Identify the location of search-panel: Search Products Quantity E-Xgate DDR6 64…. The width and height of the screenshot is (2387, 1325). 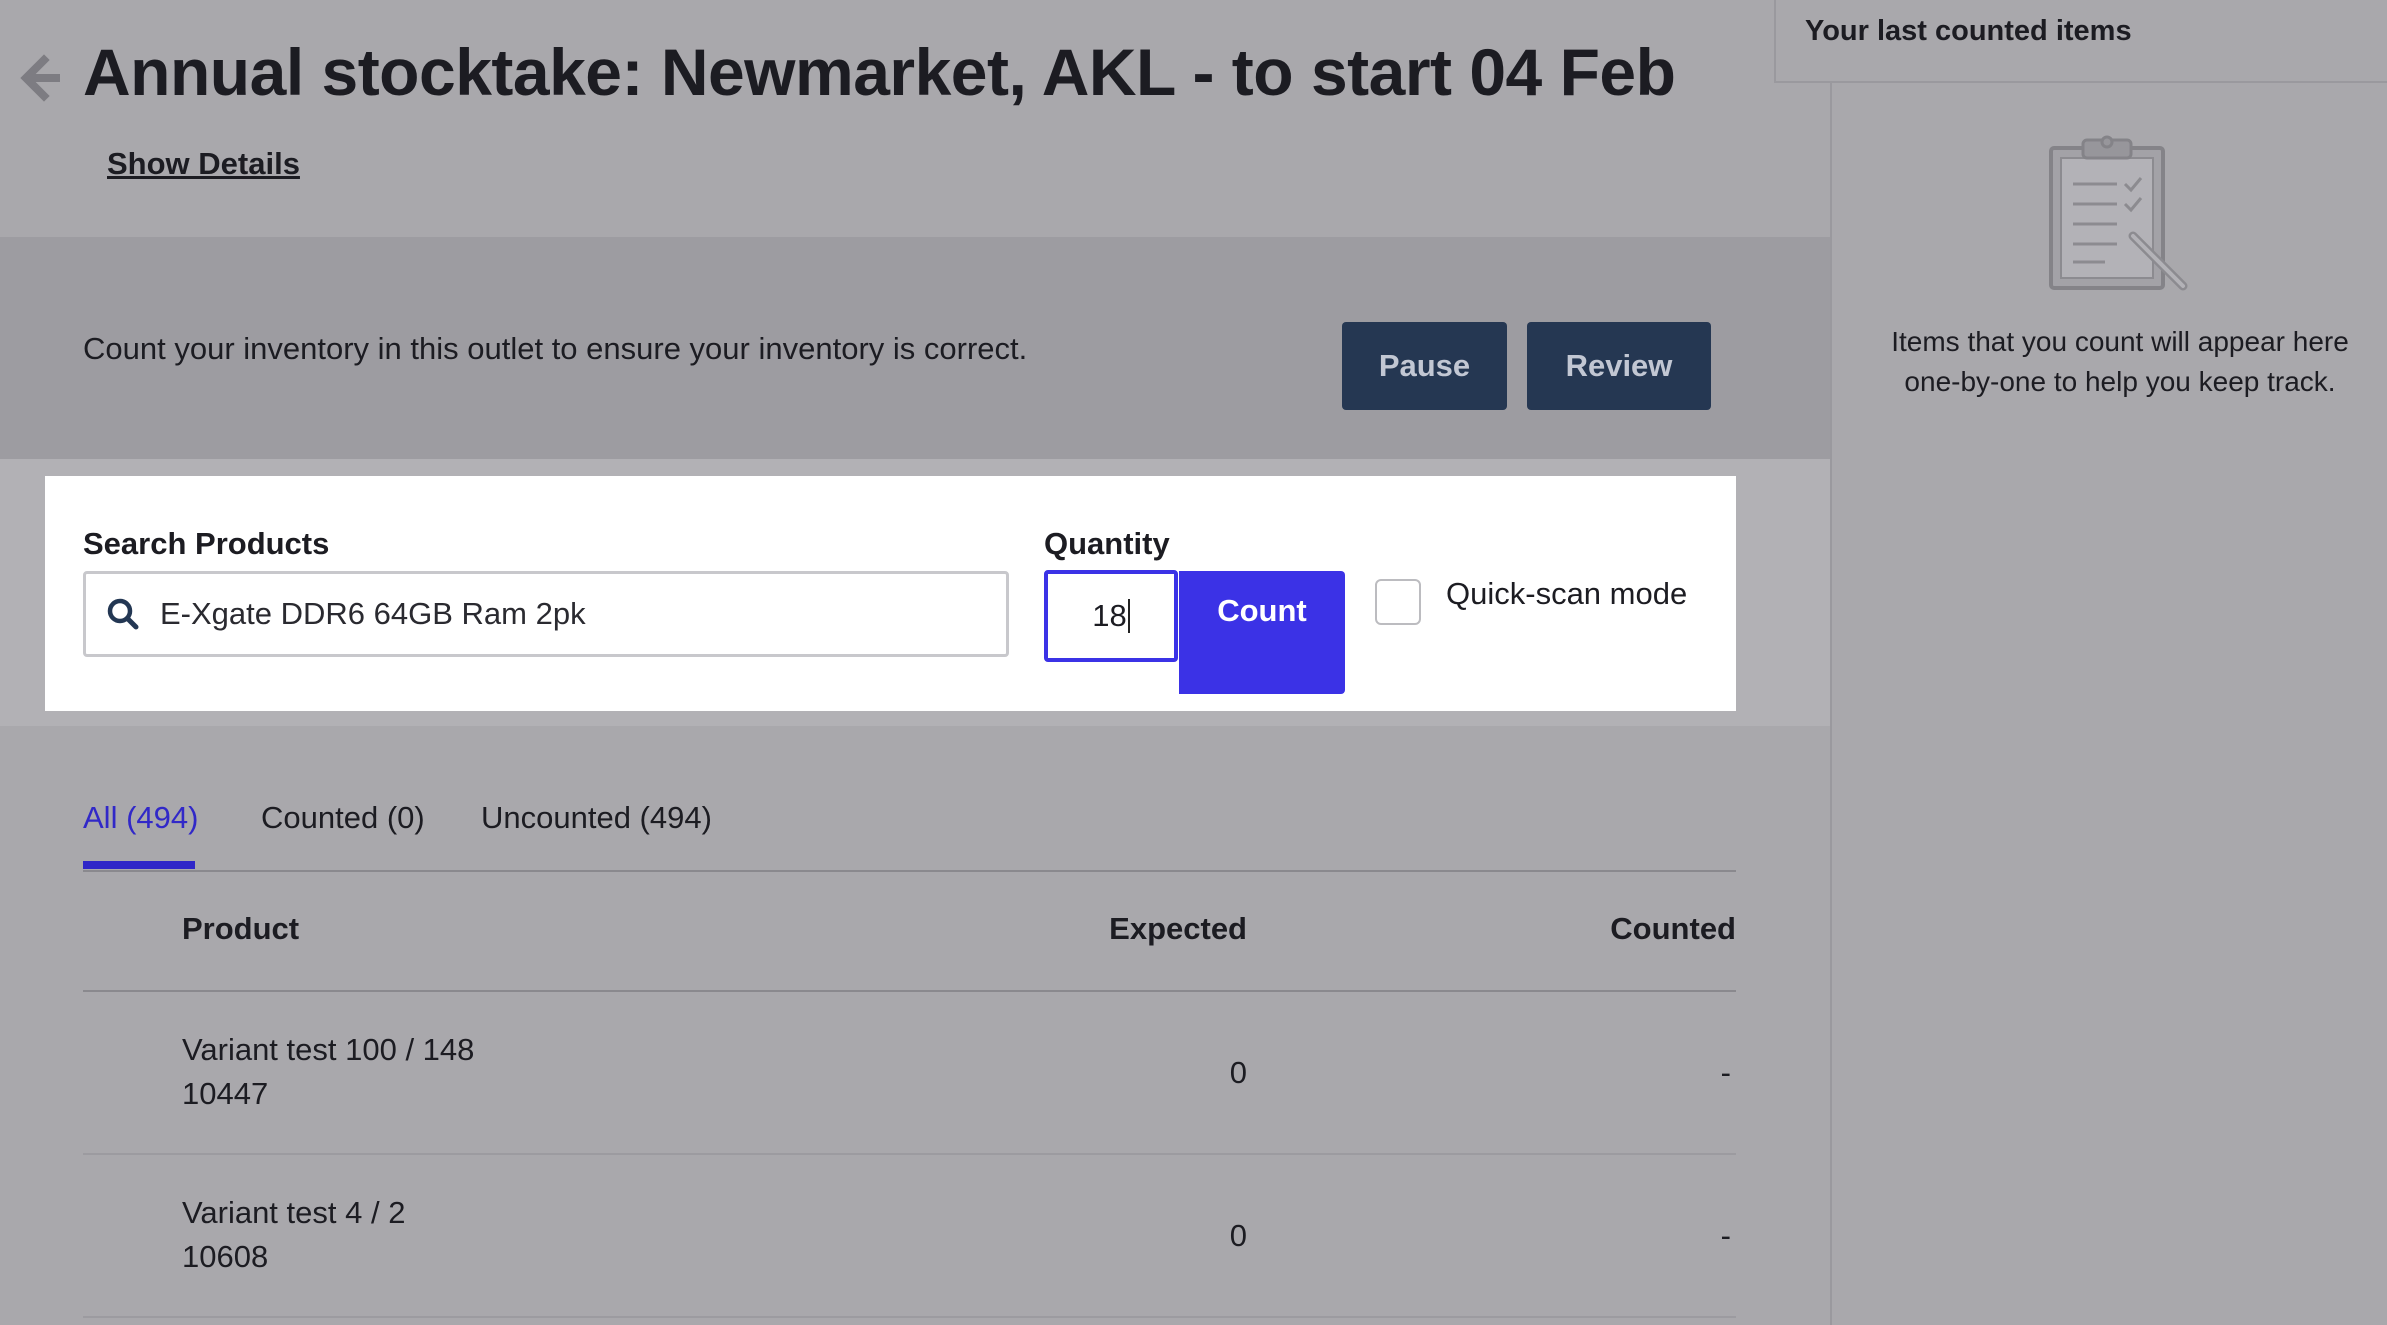
(890, 593).